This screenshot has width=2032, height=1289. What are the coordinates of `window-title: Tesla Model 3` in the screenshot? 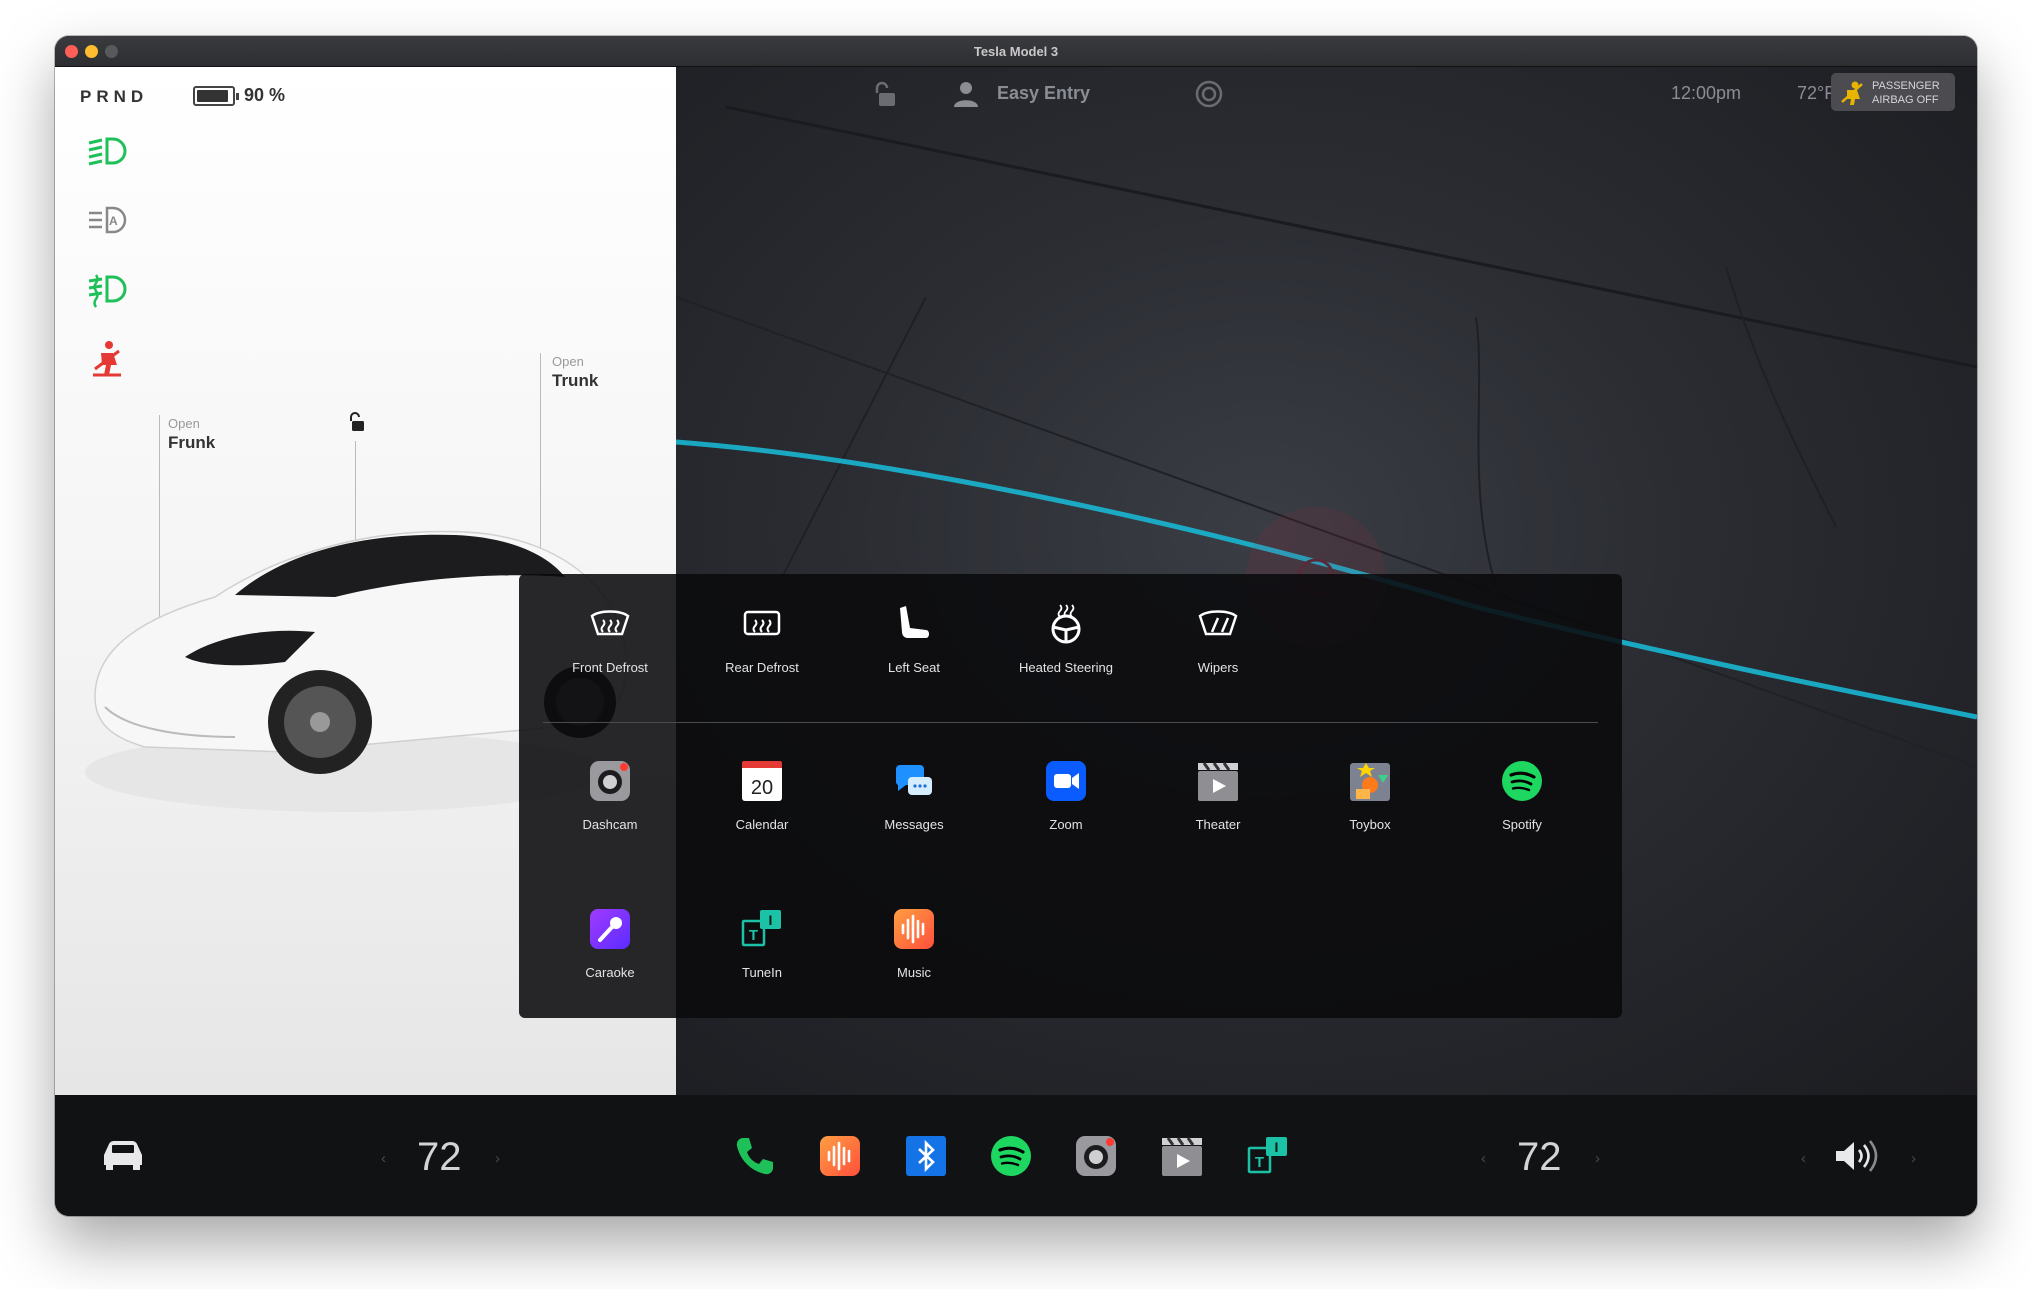 It's located at (1016, 51).